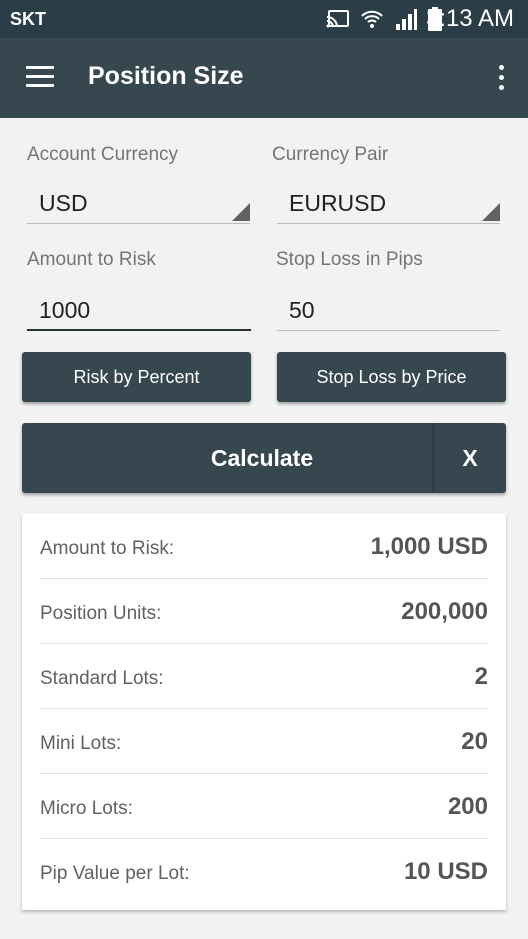 Image resolution: width=528 pixels, height=939 pixels. What do you see at coordinates (101, 613) in the screenshot?
I see `result-label: Position Units:` at bounding box center [101, 613].